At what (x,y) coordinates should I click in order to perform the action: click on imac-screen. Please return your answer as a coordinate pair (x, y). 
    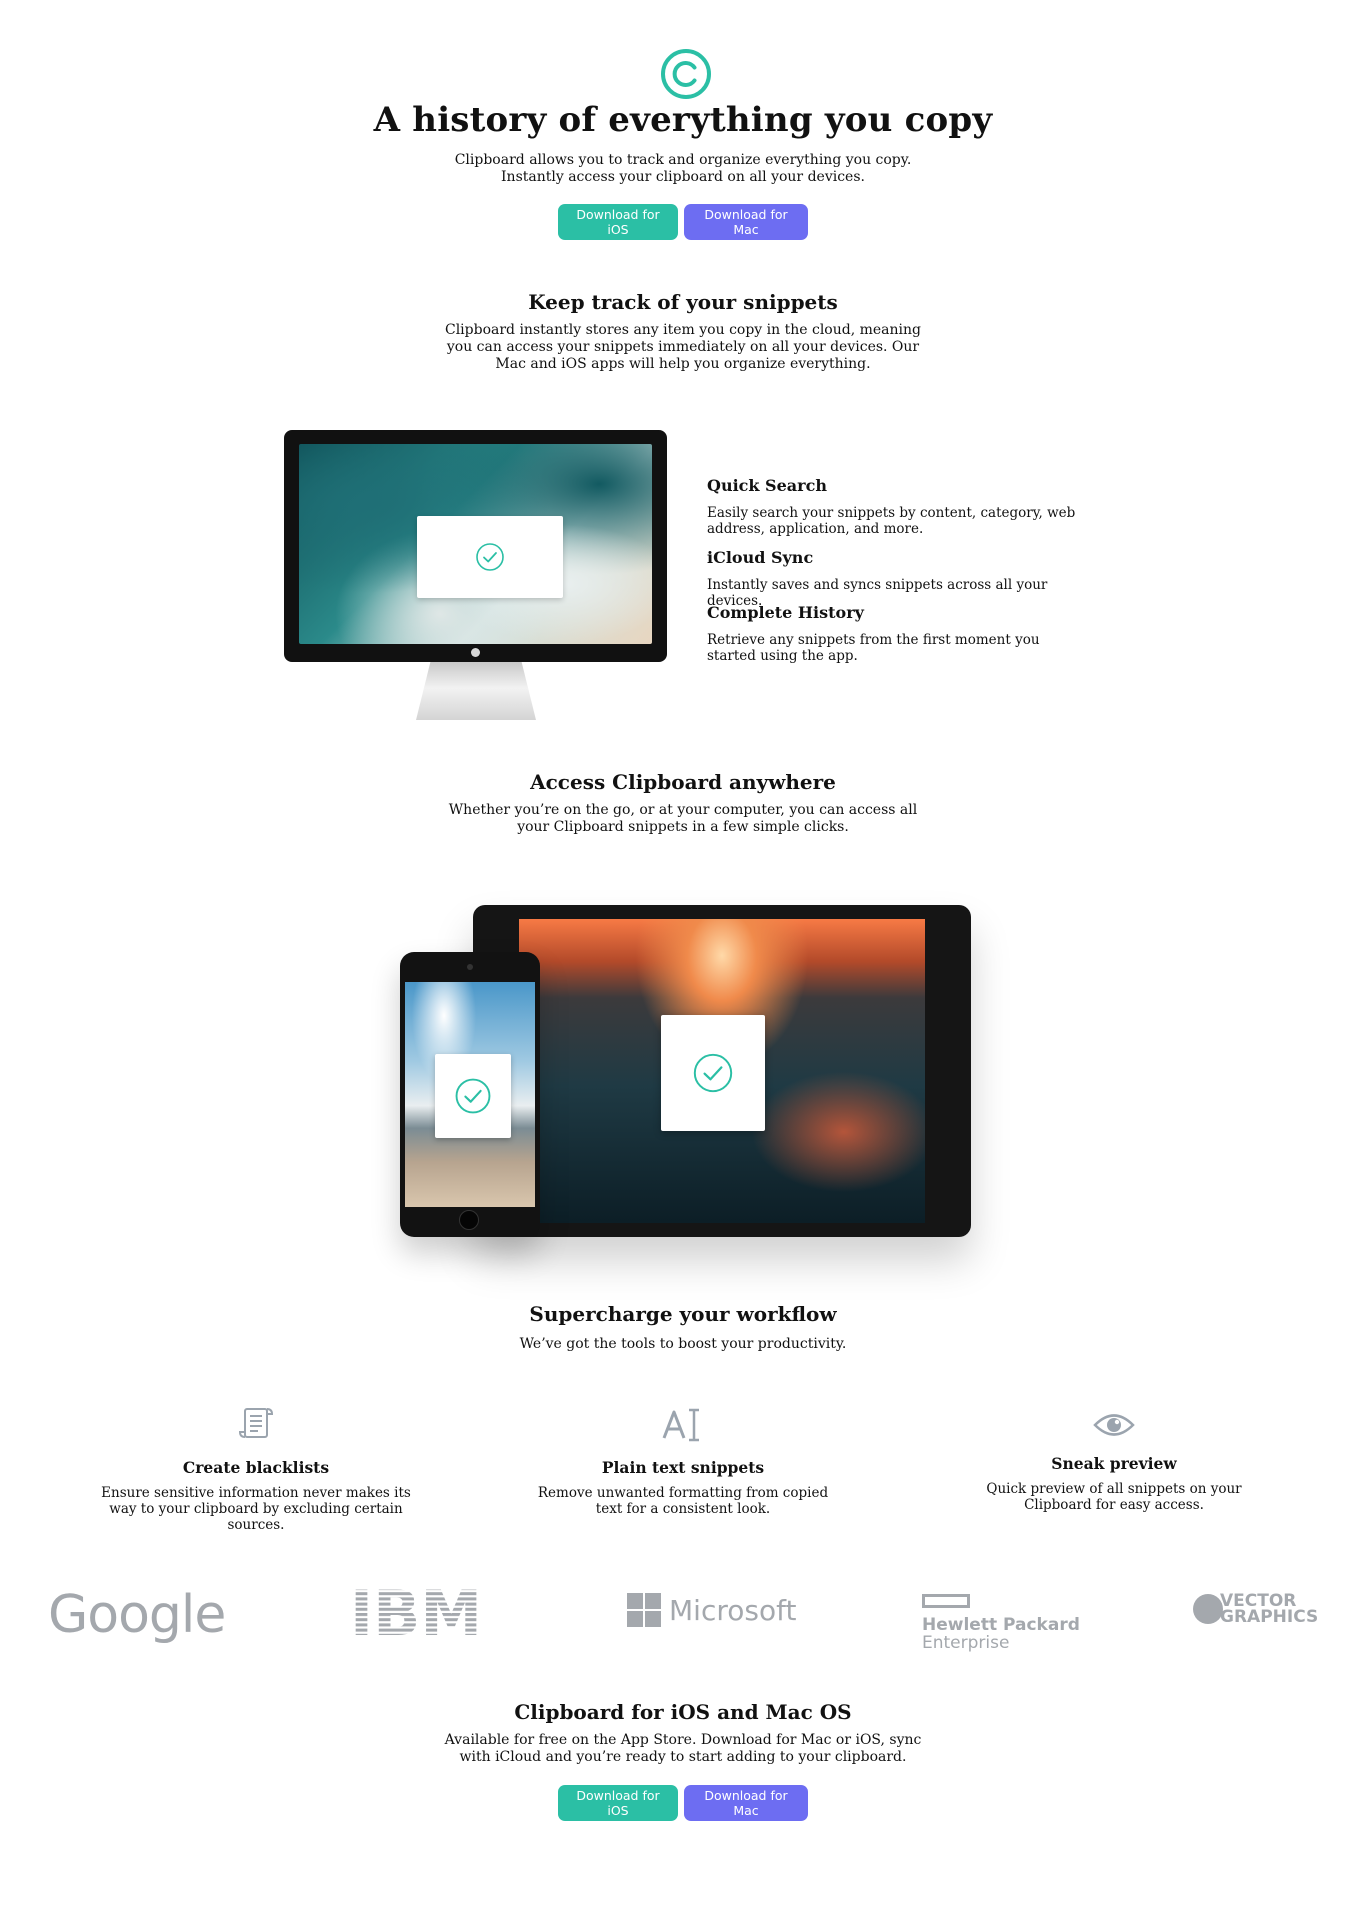
    Looking at the image, I should click on (475, 546).